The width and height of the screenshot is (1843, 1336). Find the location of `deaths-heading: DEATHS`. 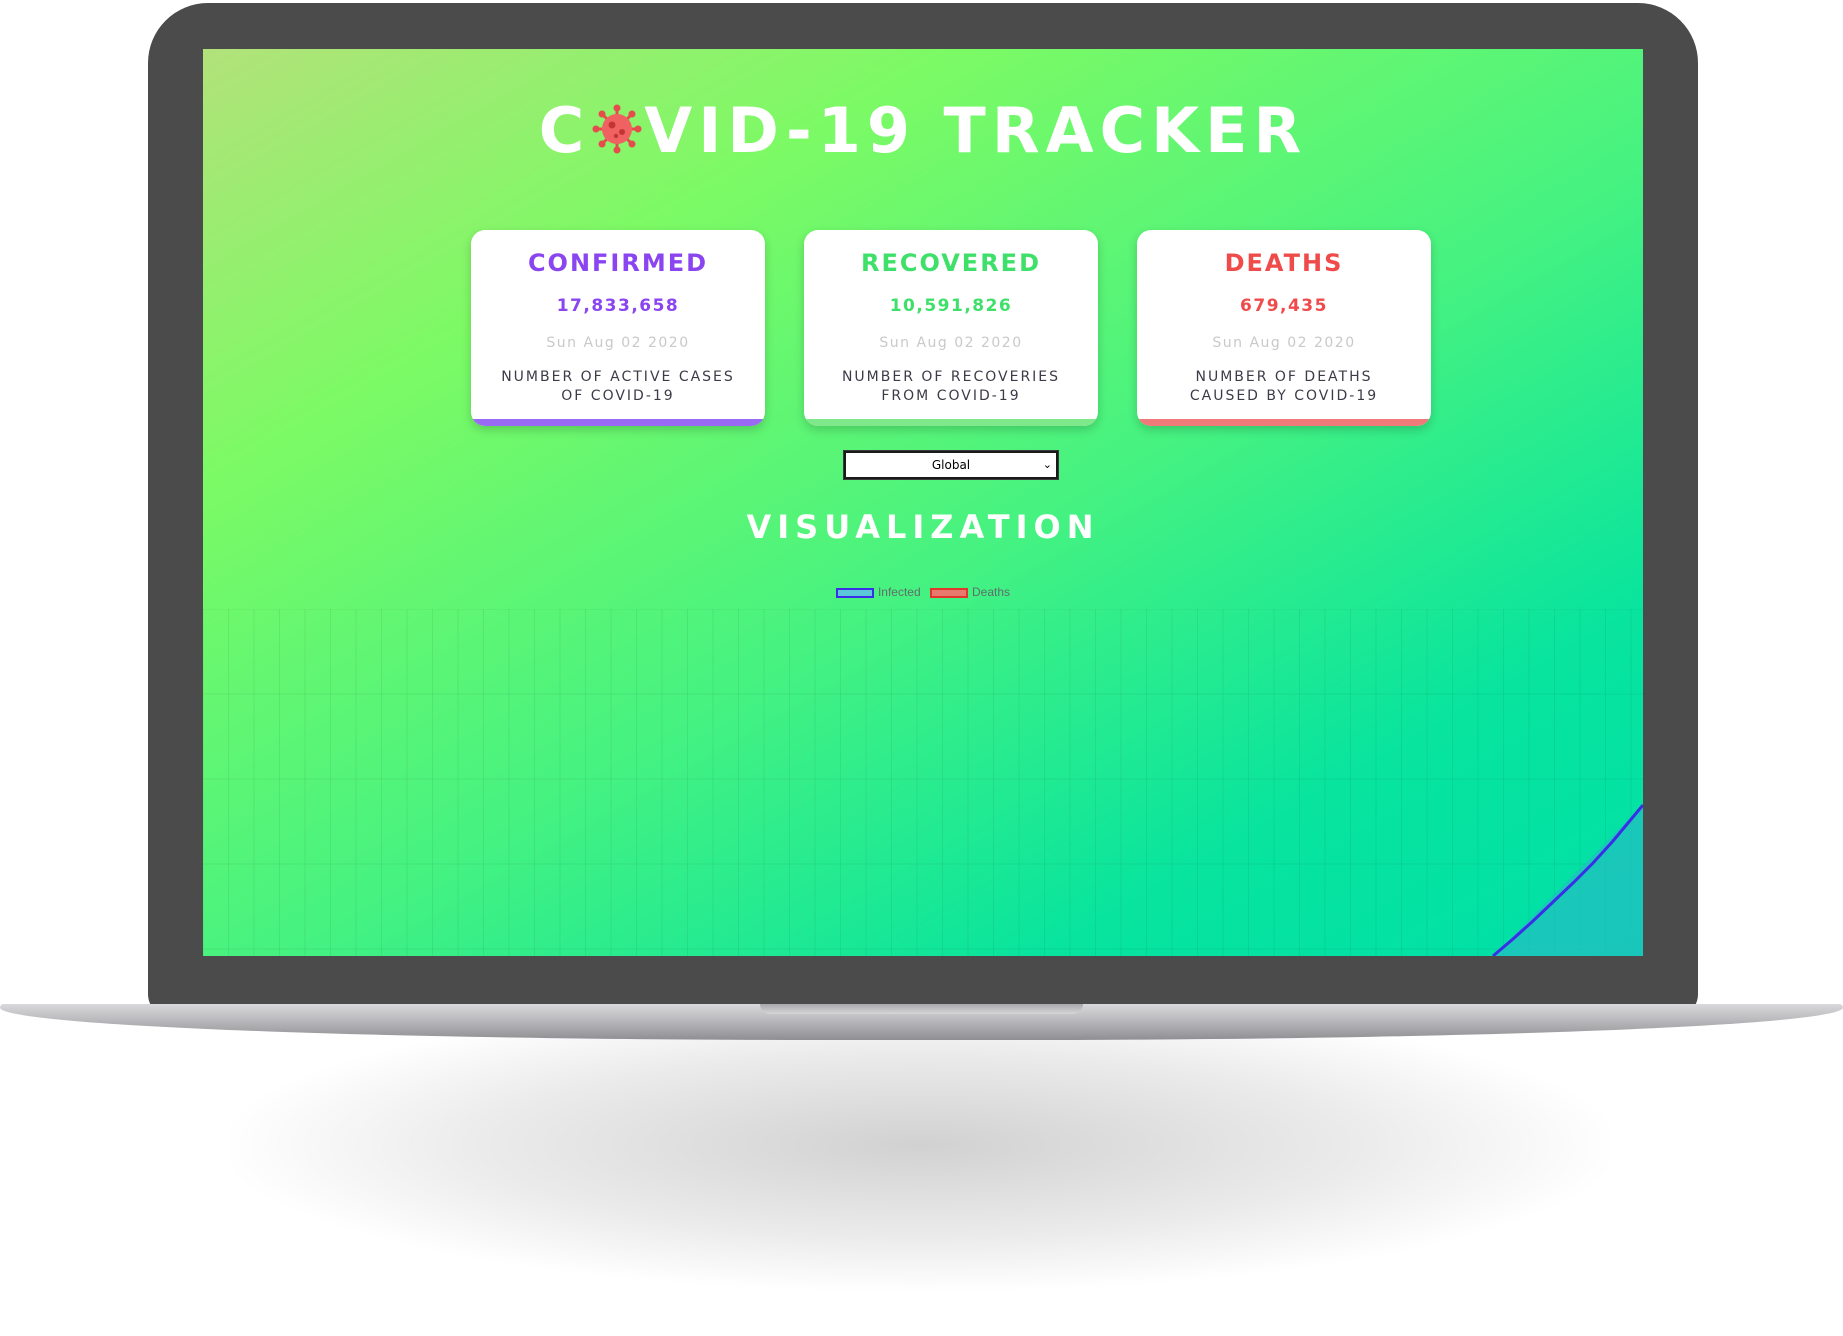

deaths-heading: DEATHS is located at coordinates (1284, 263).